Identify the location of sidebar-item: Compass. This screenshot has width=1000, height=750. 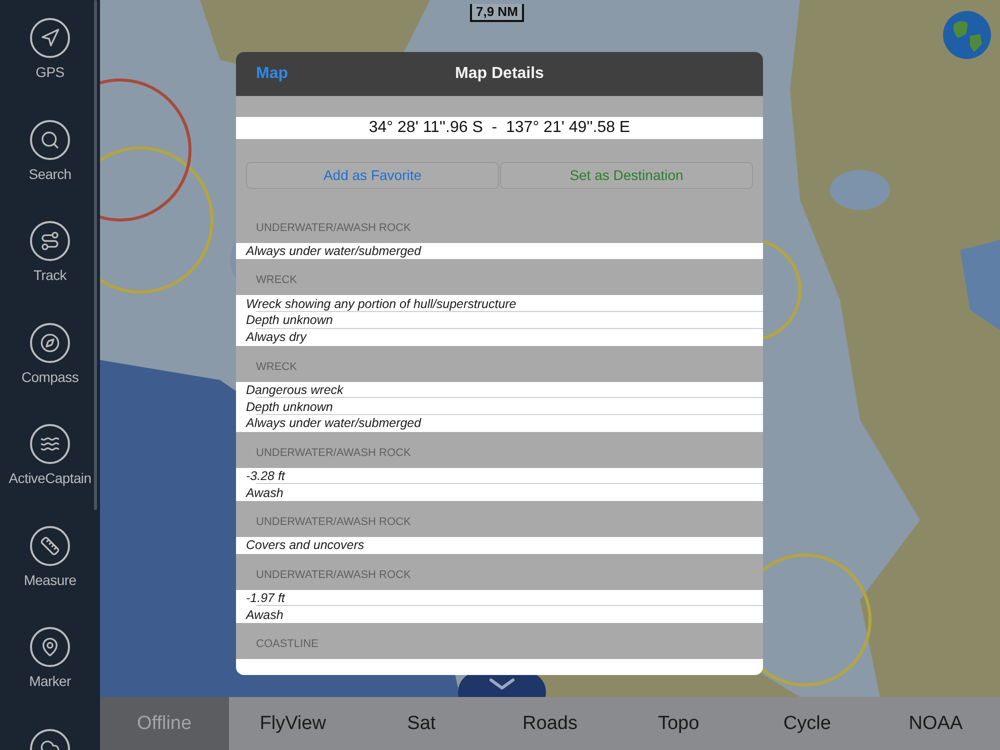
(50, 376).